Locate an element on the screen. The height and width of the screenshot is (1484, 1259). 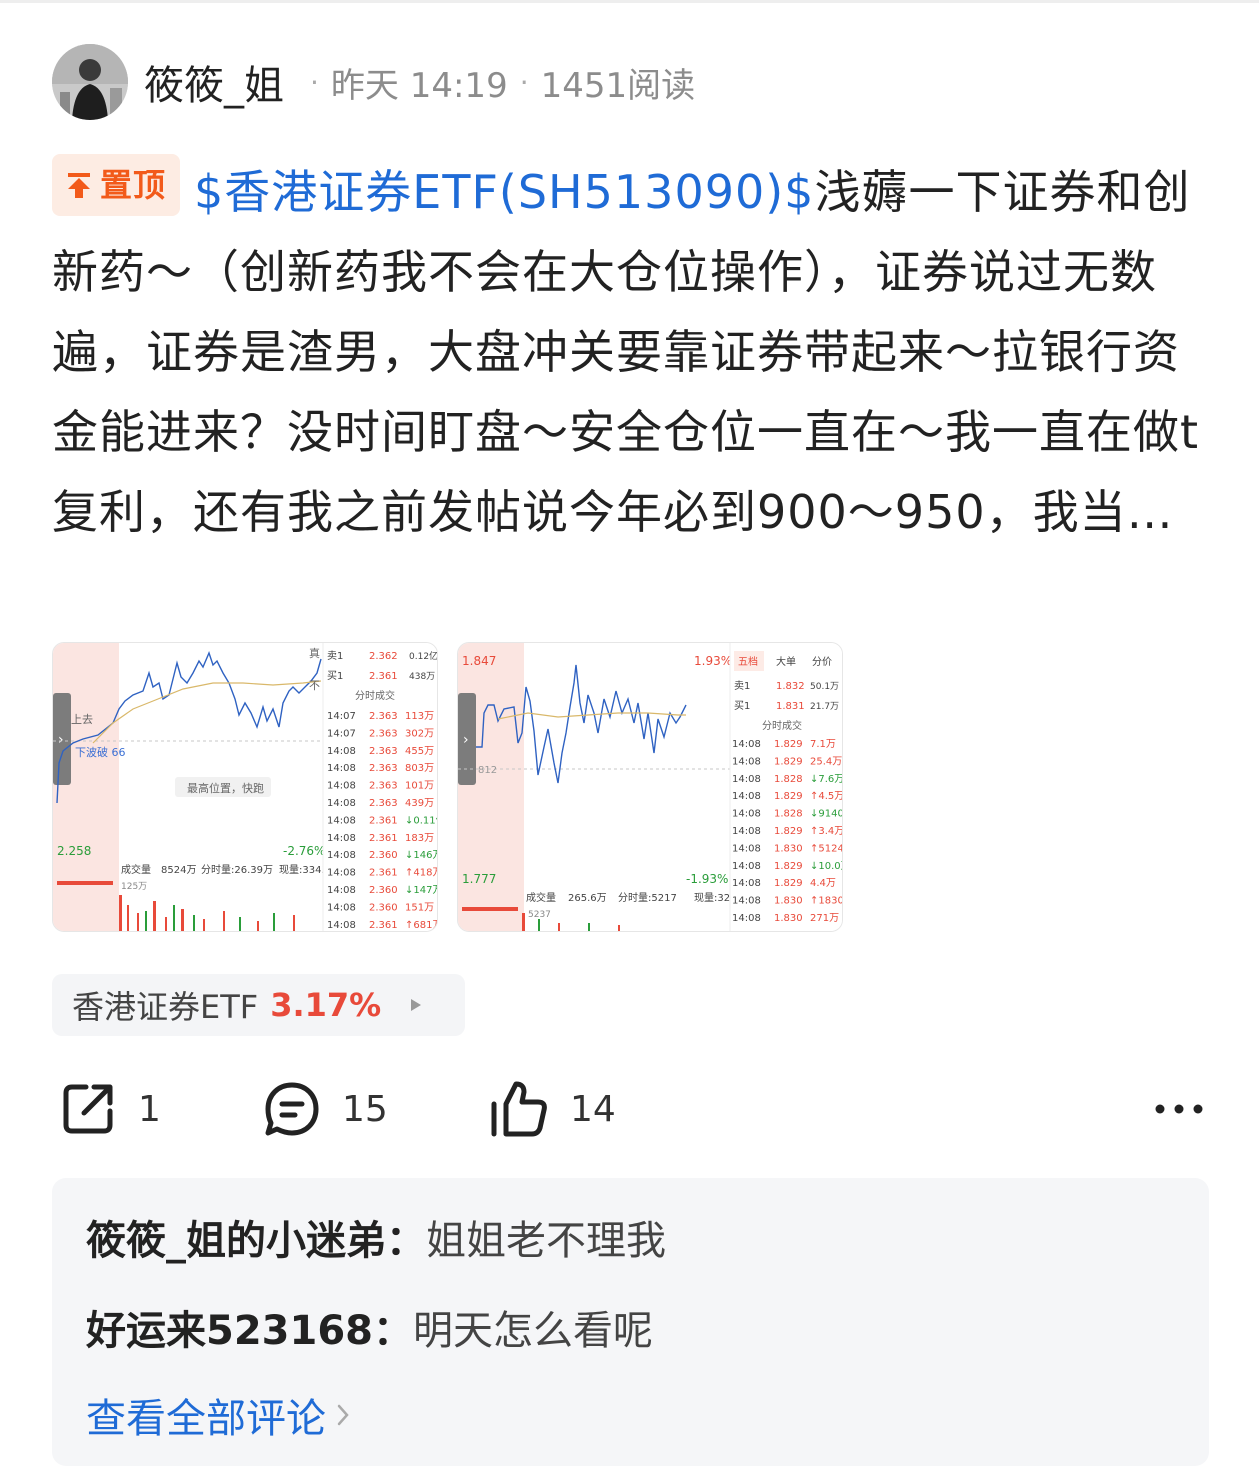
post-header: 筱筱_姐 · 昨天 14:19 · 1451阅读 is located at coordinates (373, 82).